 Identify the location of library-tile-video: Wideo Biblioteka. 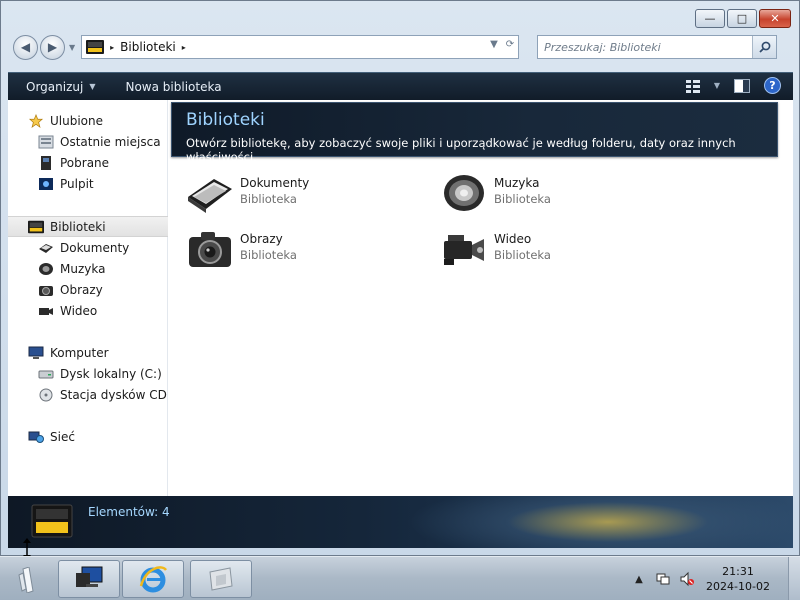
(550, 252).